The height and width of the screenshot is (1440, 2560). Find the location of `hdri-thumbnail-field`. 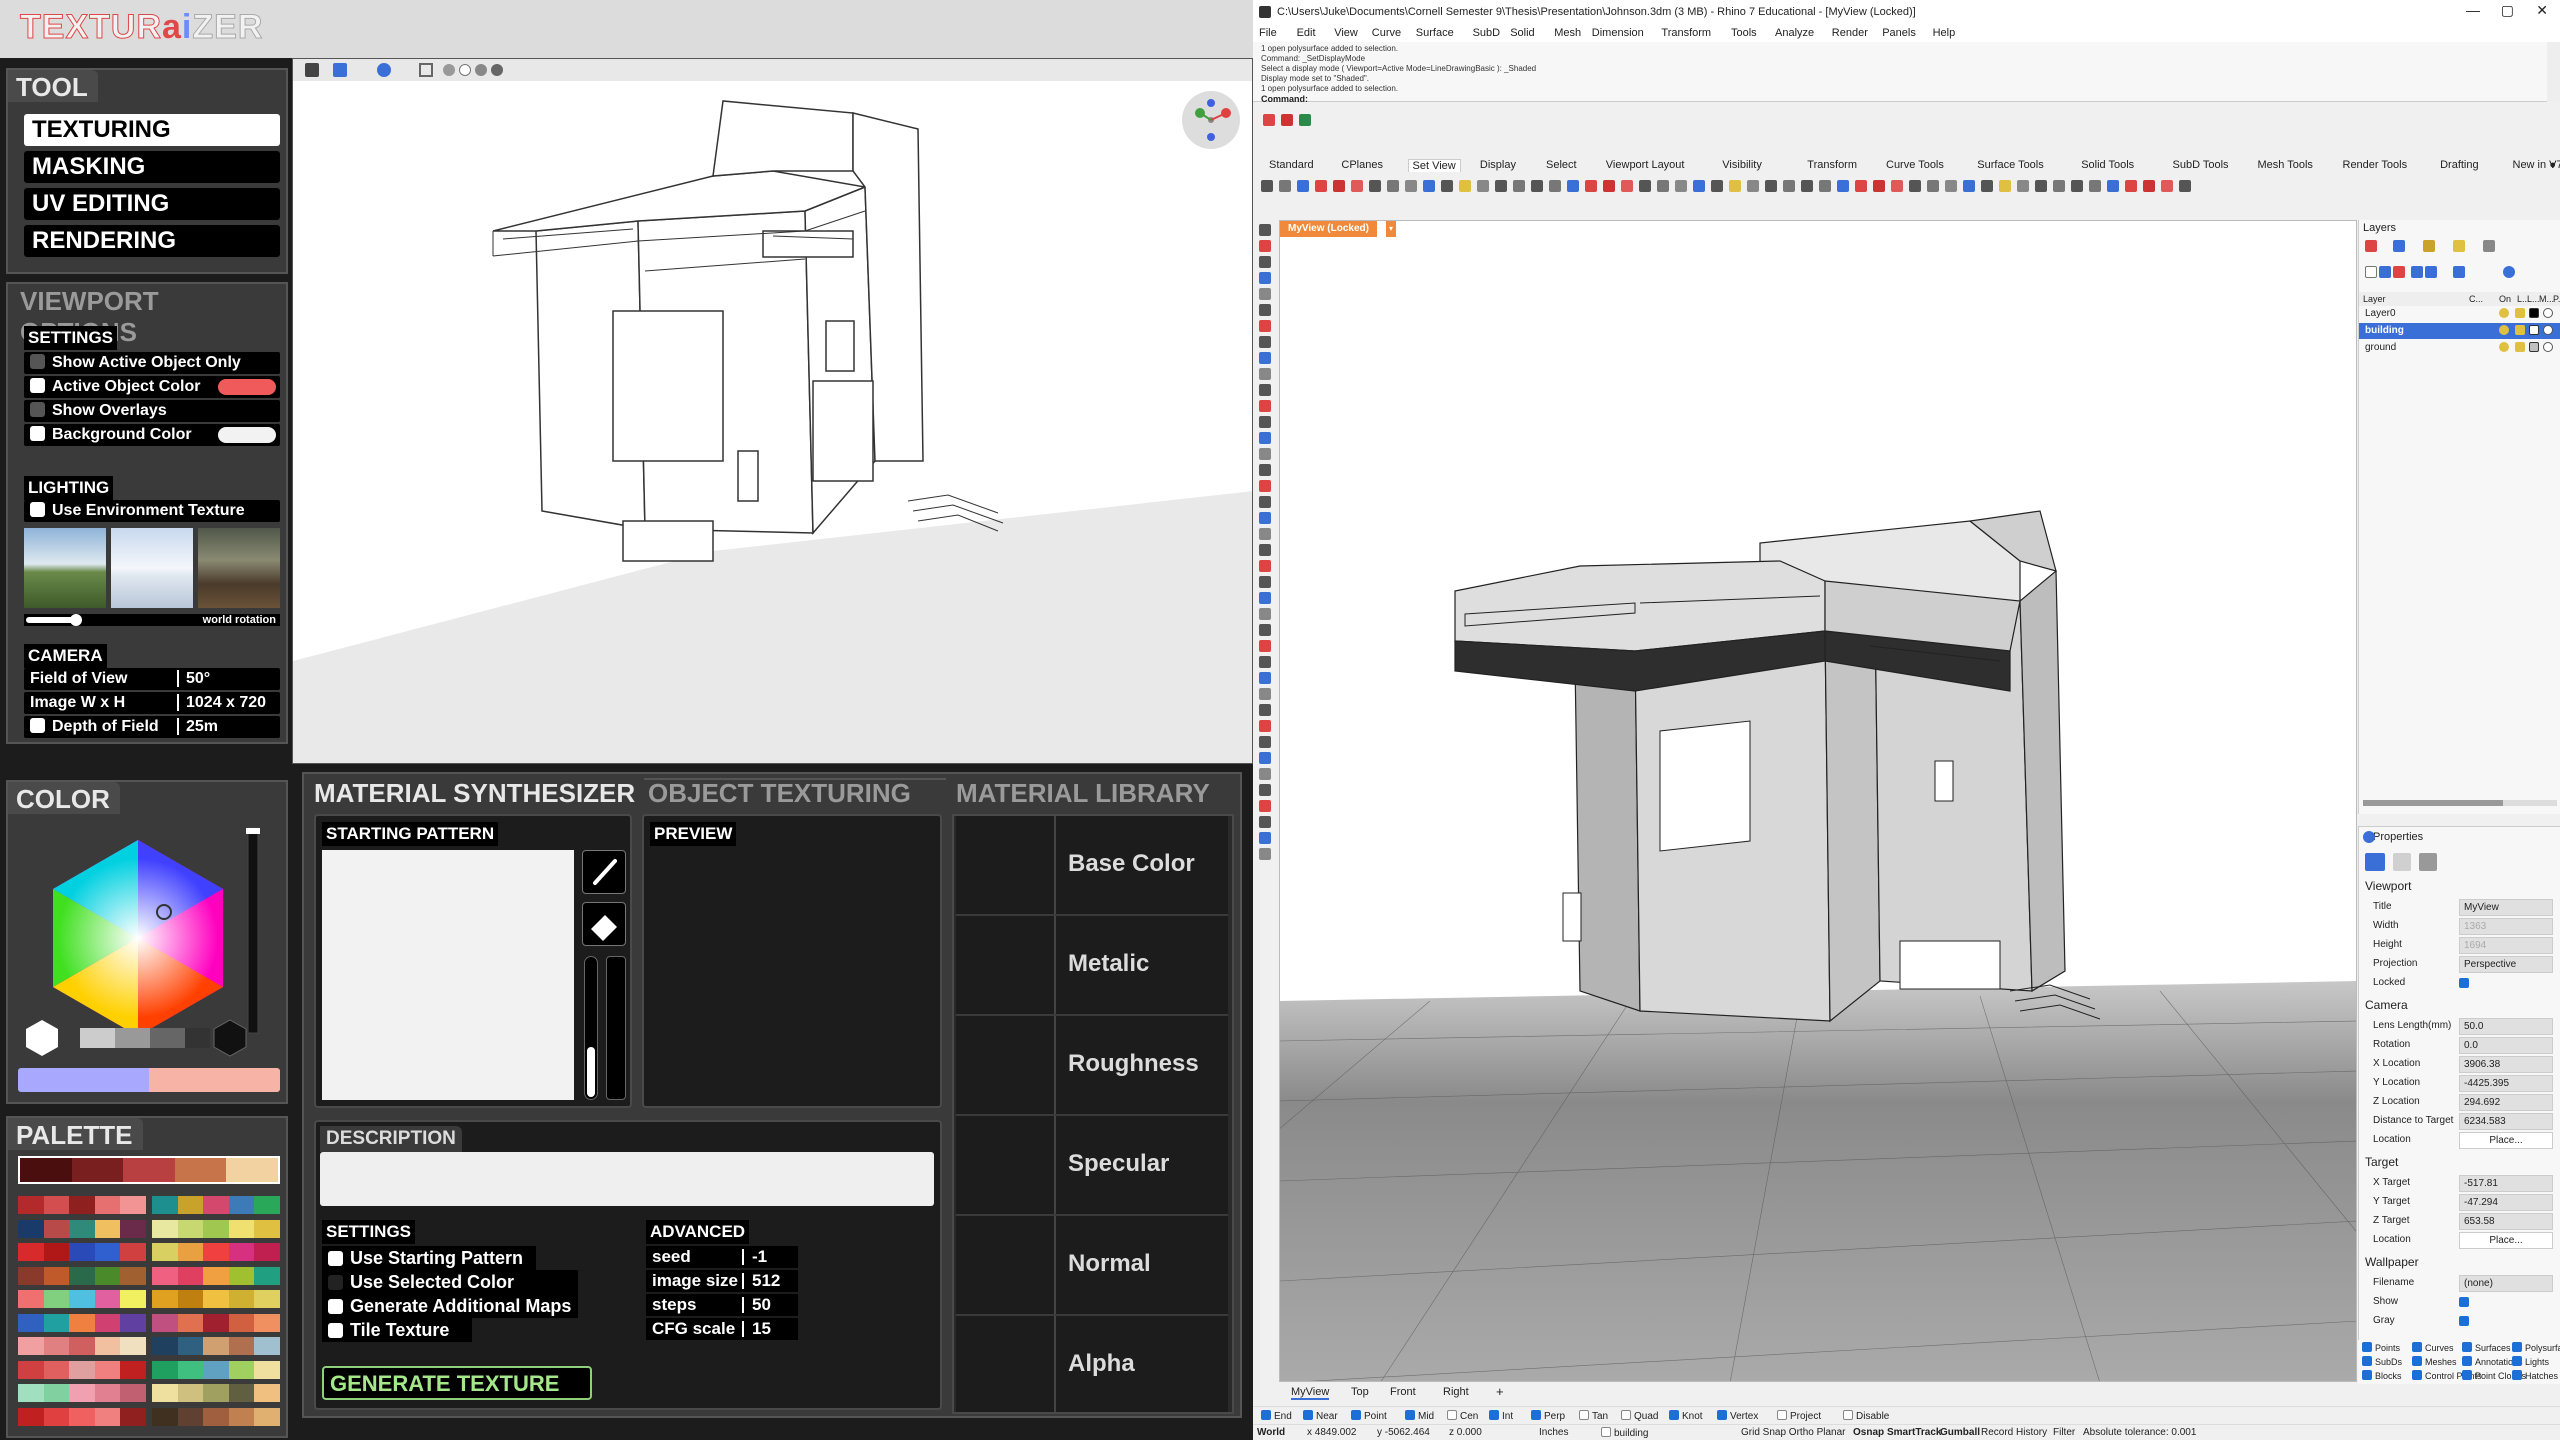

hdri-thumbnail-field is located at coordinates (65, 568).